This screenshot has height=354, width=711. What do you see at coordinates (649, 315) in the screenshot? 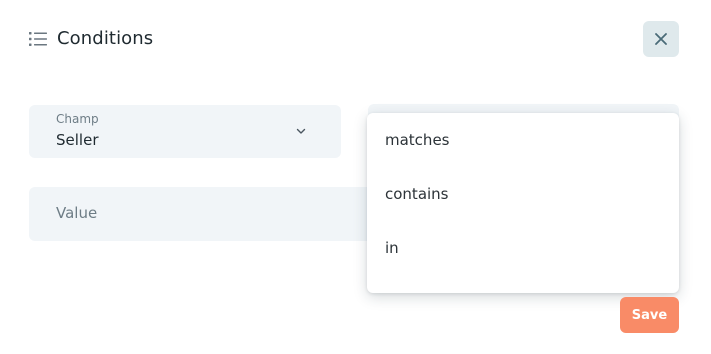
I see `save-button: Save` at bounding box center [649, 315].